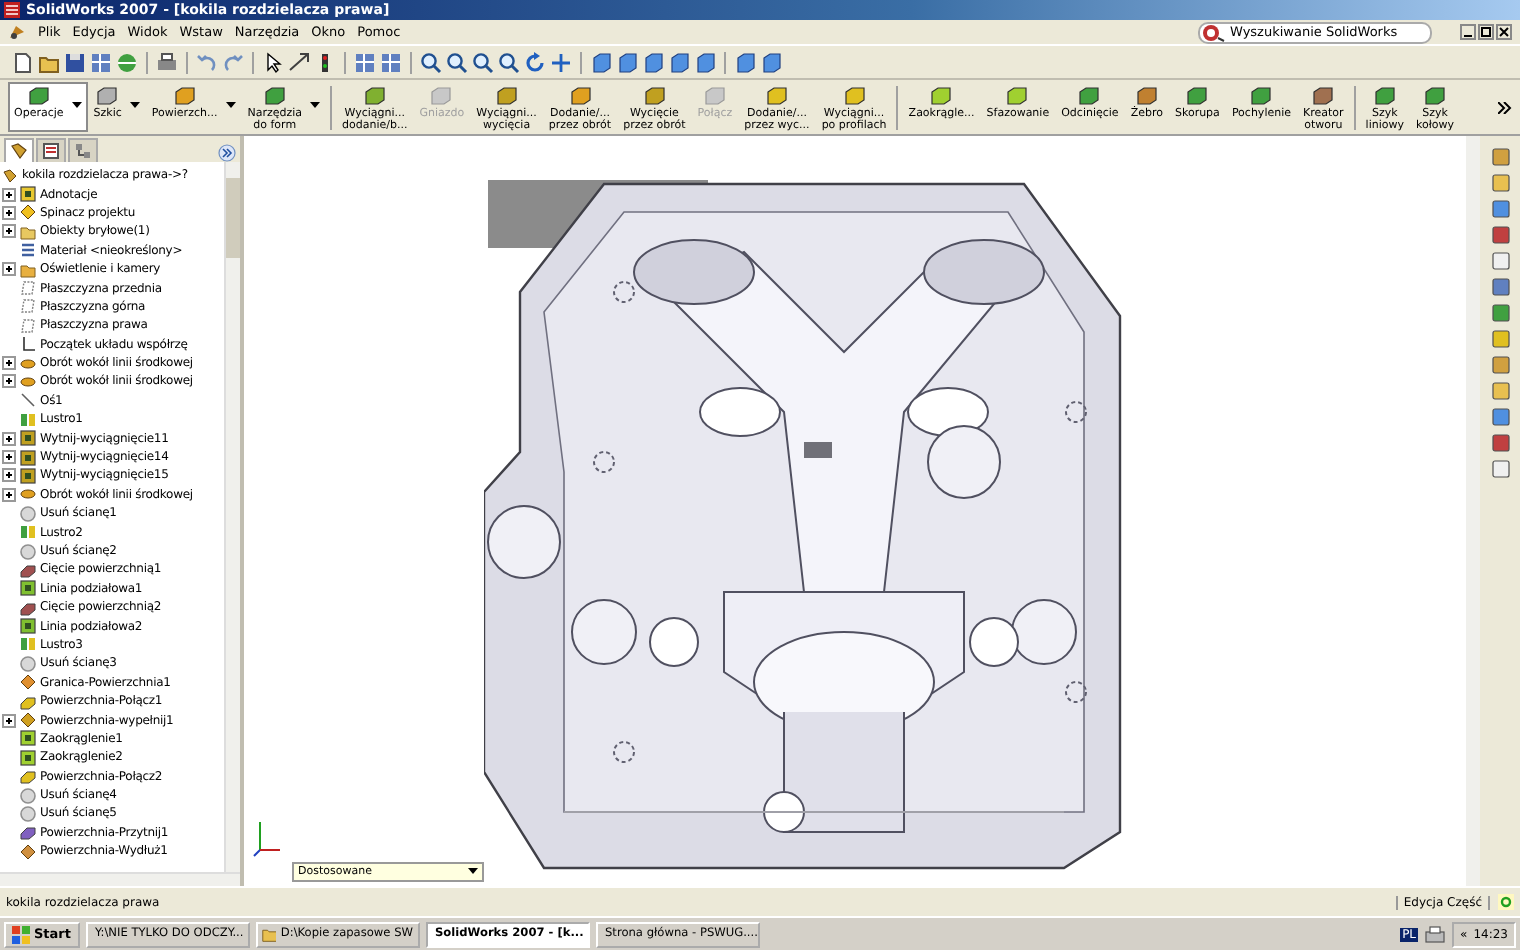 Image resolution: width=1520 pixels, height=950 pixels. Describe the element at coordinates (28, 682) in the screenshot. I see `boundary-surface-icon` at that location.